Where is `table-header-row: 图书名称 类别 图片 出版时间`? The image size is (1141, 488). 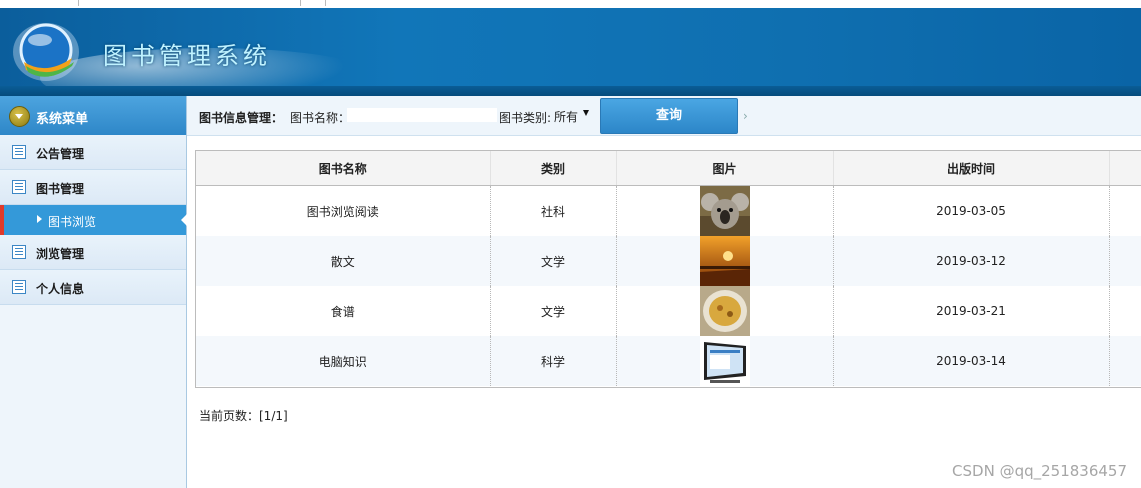 table-header-row: 图书名称 类别 图片 出版时间 is located at coordinates (668, 168).